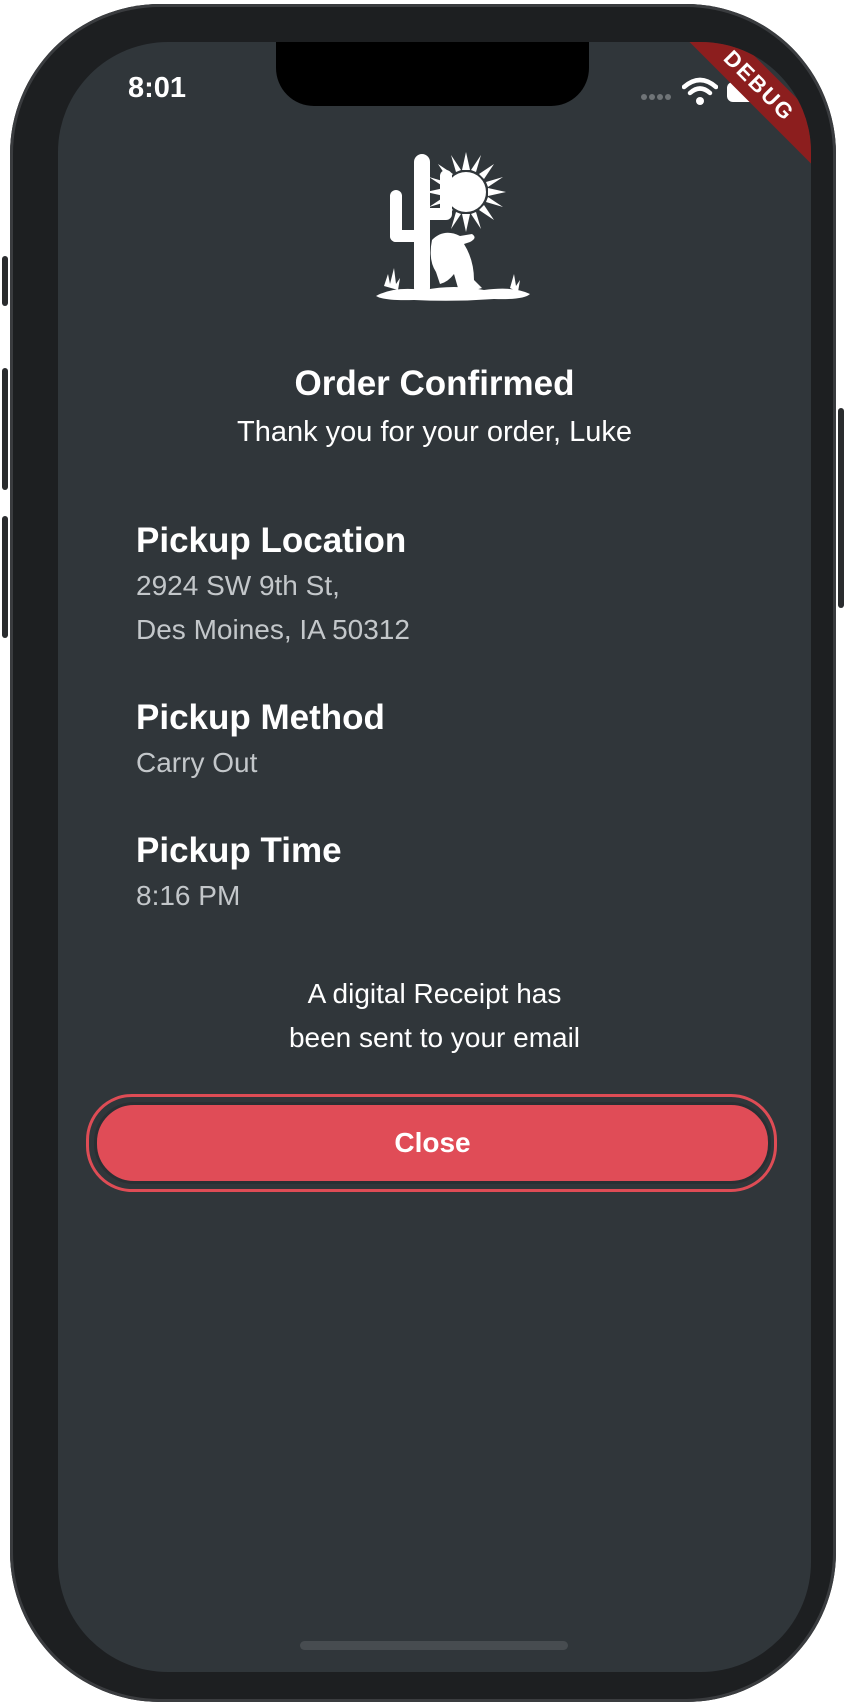 Image resolution: width=847 pixels, height=1706 pixels. I want to click on pickup-address-line2: Des Moines, IA 50312, so click(273, 629).